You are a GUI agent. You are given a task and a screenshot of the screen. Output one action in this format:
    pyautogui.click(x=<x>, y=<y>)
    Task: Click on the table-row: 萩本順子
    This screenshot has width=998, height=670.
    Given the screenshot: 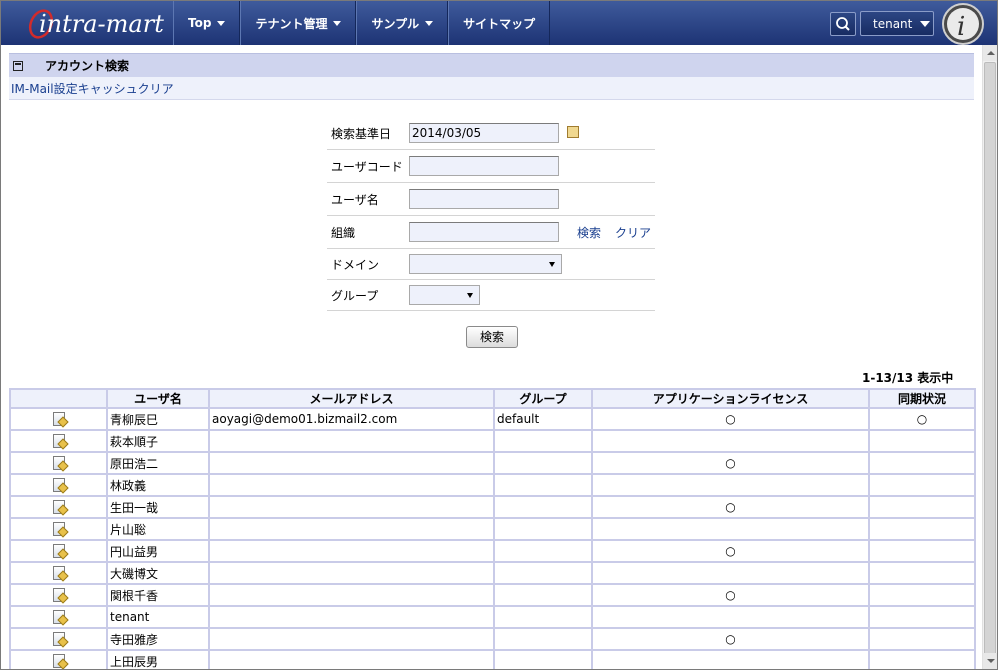 What is the action you would take?
    pyautogui.click(x=492, y=441)
    